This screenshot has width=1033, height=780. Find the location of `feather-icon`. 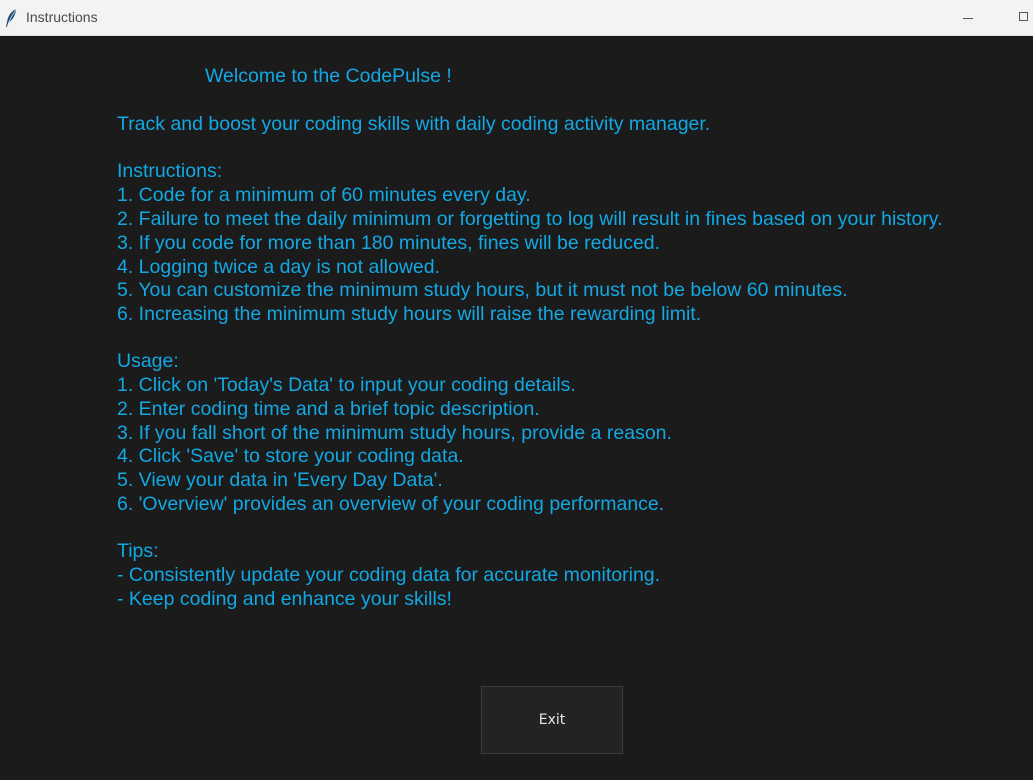

feather-icon is located at coordinates (11, 18).